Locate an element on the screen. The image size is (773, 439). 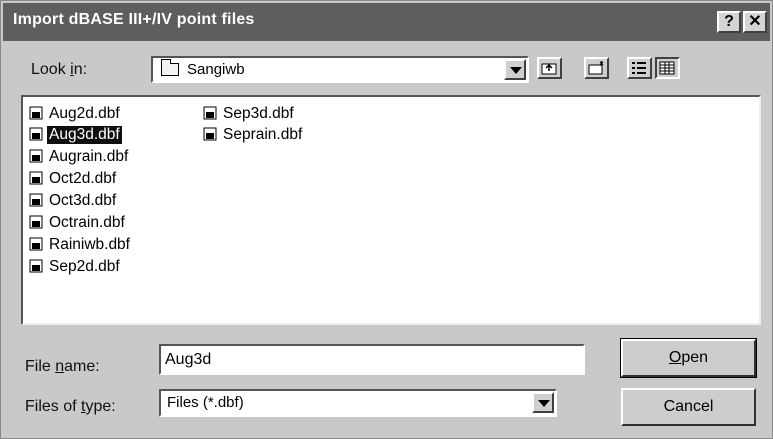
files-of-type-dropdown-arrow is located at coordinates (543, 402).